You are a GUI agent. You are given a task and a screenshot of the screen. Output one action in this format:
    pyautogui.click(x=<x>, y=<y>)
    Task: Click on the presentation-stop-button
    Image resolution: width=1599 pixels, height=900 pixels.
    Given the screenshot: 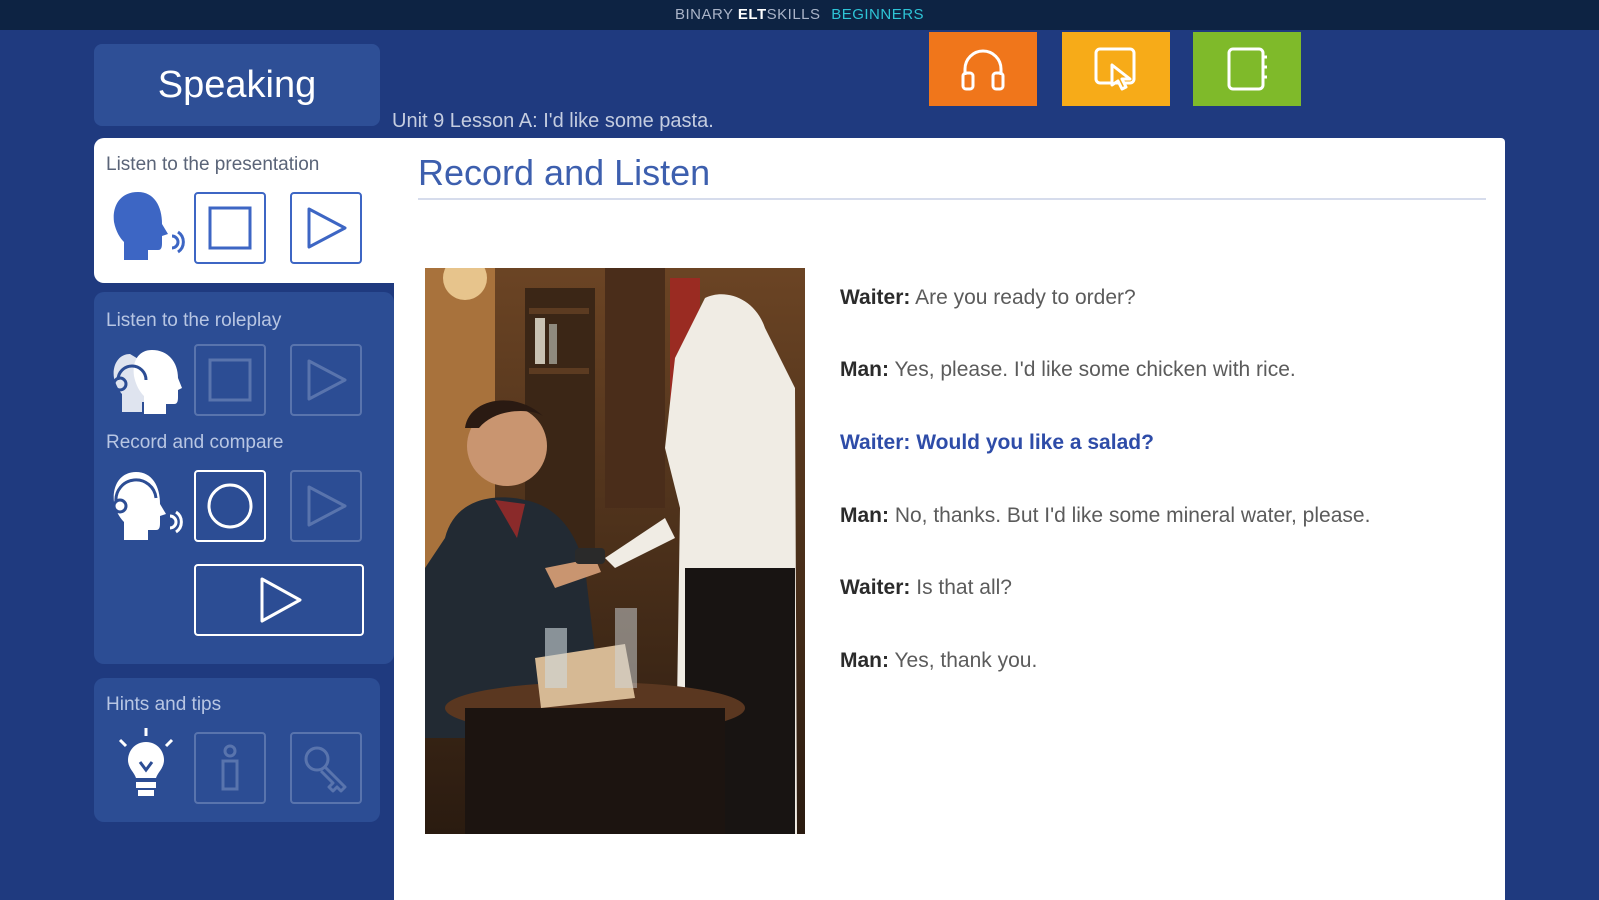 What is the action you would take?
    pyautogui.click(x=230, y=228)
    